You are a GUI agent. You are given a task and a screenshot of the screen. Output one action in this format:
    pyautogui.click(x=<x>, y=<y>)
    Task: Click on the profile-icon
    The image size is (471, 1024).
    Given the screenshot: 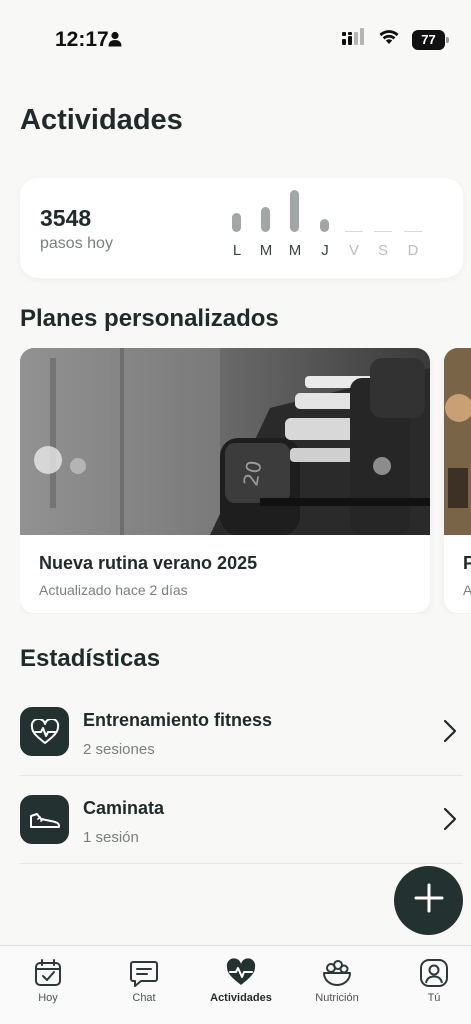 What is the action you would take?
    pyautogui.click(x=430, y=973)
    